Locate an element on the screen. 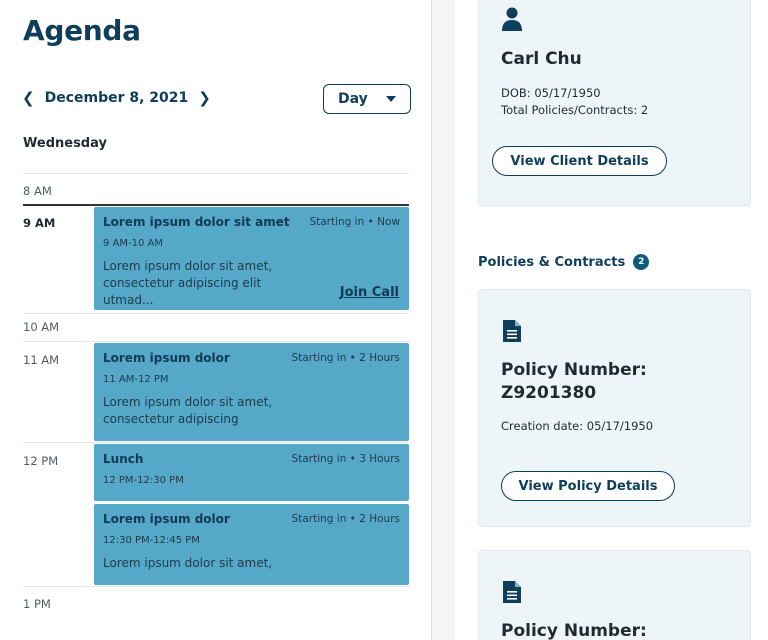 Image resolution: width=768 pixels, height=640 pixels. event-time: 9 AM-10 AM is located at coordinates (133, 243).